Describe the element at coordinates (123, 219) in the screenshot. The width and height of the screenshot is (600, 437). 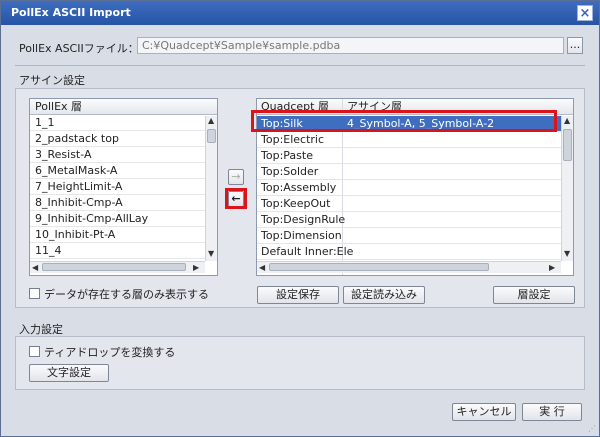
I see `list-item: 9_Inhibit-Cmp-AllLay` at that location.